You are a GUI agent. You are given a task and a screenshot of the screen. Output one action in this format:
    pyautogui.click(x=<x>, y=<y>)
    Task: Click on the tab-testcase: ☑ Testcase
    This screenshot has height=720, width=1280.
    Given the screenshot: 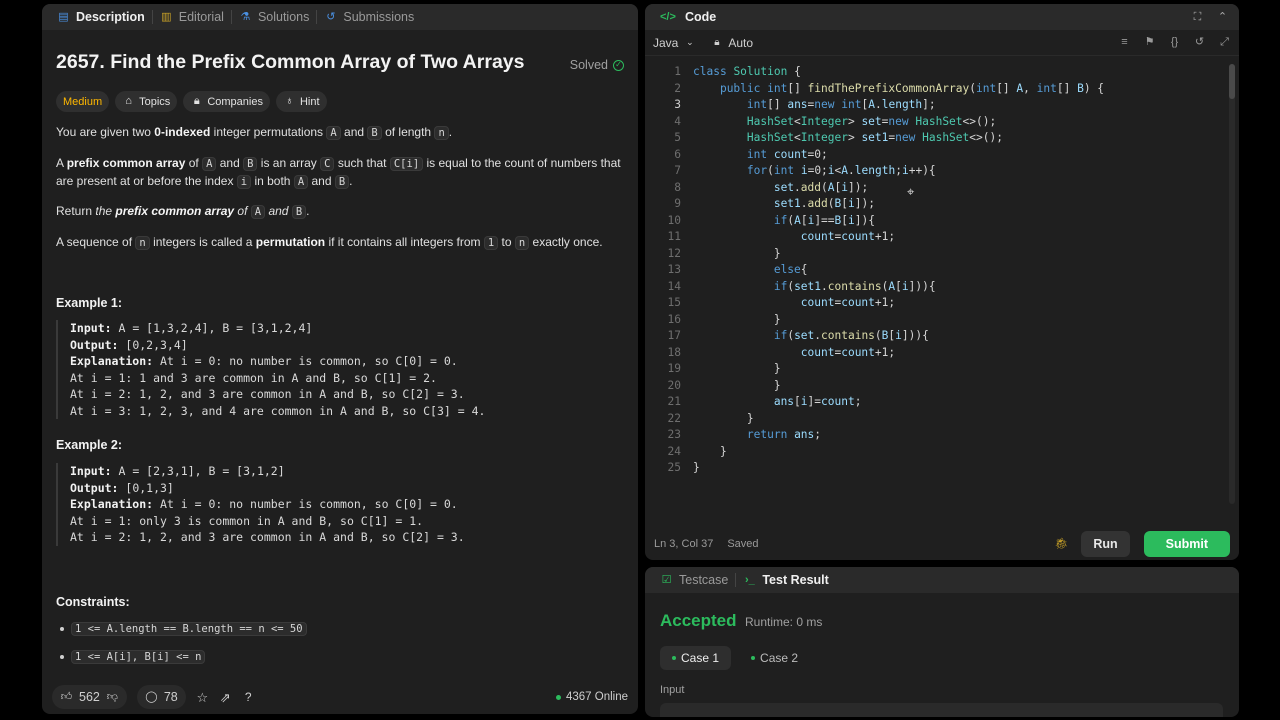 What is the action you would take?
    pyautogui.click(x=694, y=580)
    